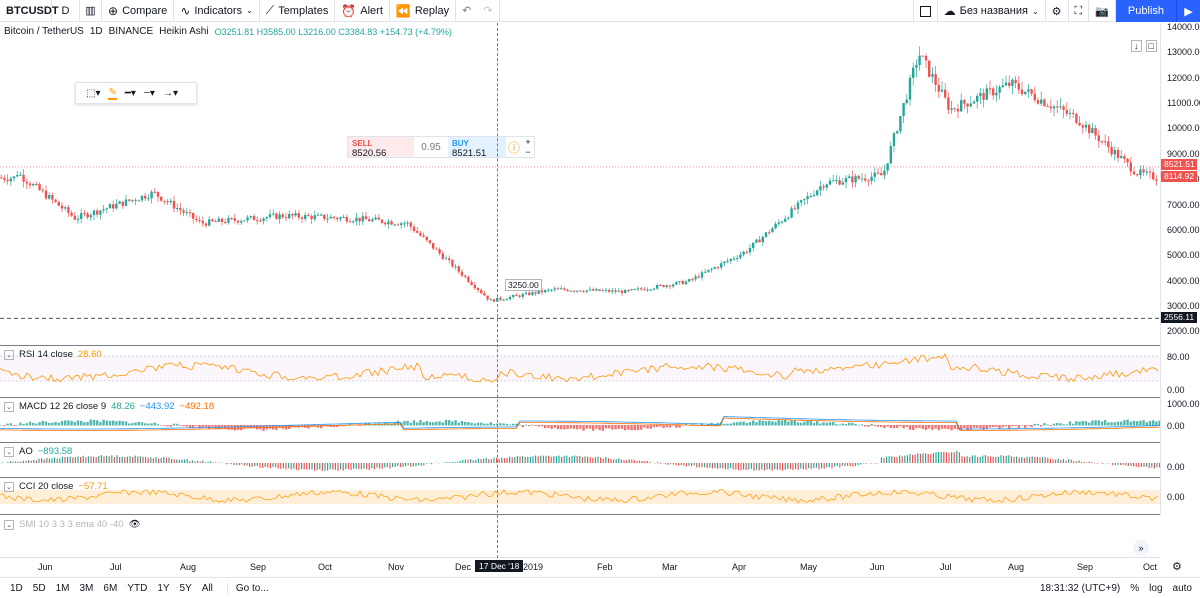 The height and width of the screenshot is (598, 1200). Describe the element at coordinates (207, 588) in the screenshot. I see `range-button: All` at that location.